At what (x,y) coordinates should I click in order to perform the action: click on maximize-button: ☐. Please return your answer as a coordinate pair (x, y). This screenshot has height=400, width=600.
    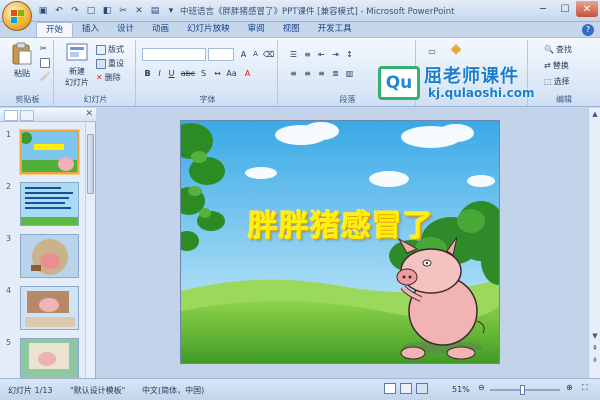
    Looking at the image, I should click on (565, 9).